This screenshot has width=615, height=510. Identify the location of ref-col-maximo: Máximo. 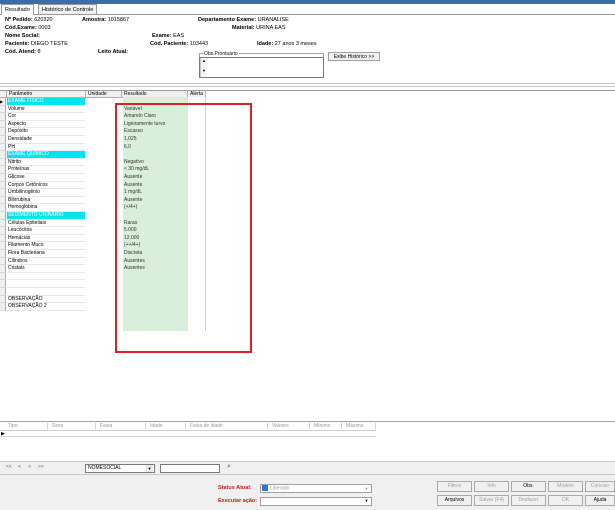
(360, 426).